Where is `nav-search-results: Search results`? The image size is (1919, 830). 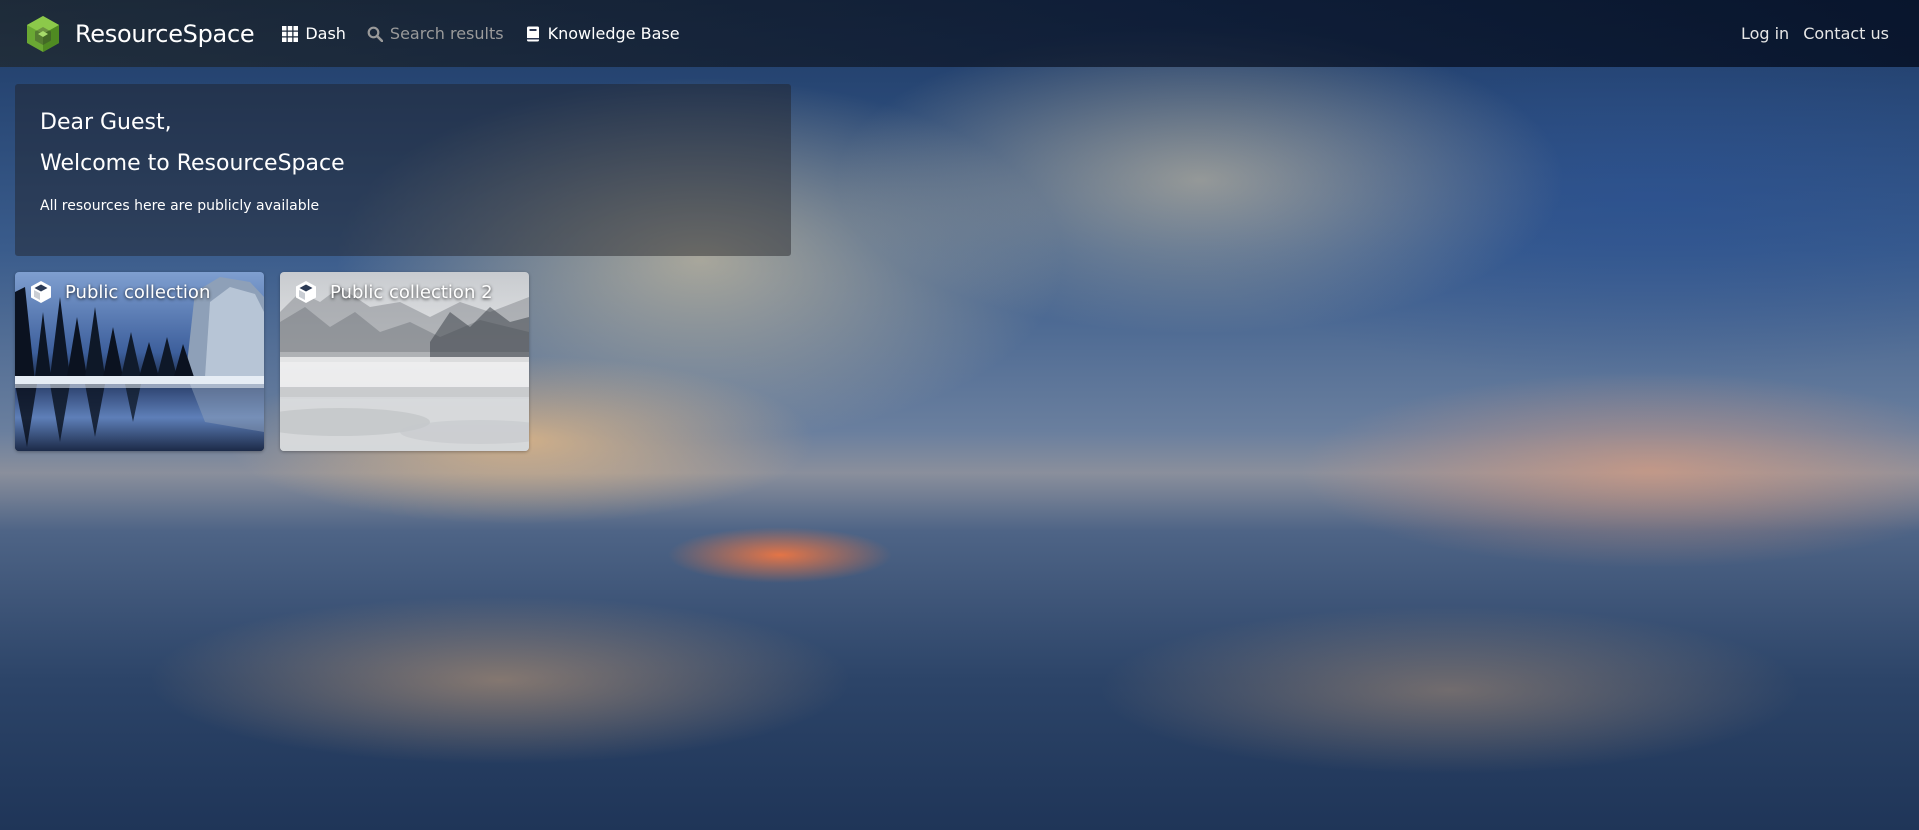
nav-search-results: Search results is located at coordinates (435, 33).